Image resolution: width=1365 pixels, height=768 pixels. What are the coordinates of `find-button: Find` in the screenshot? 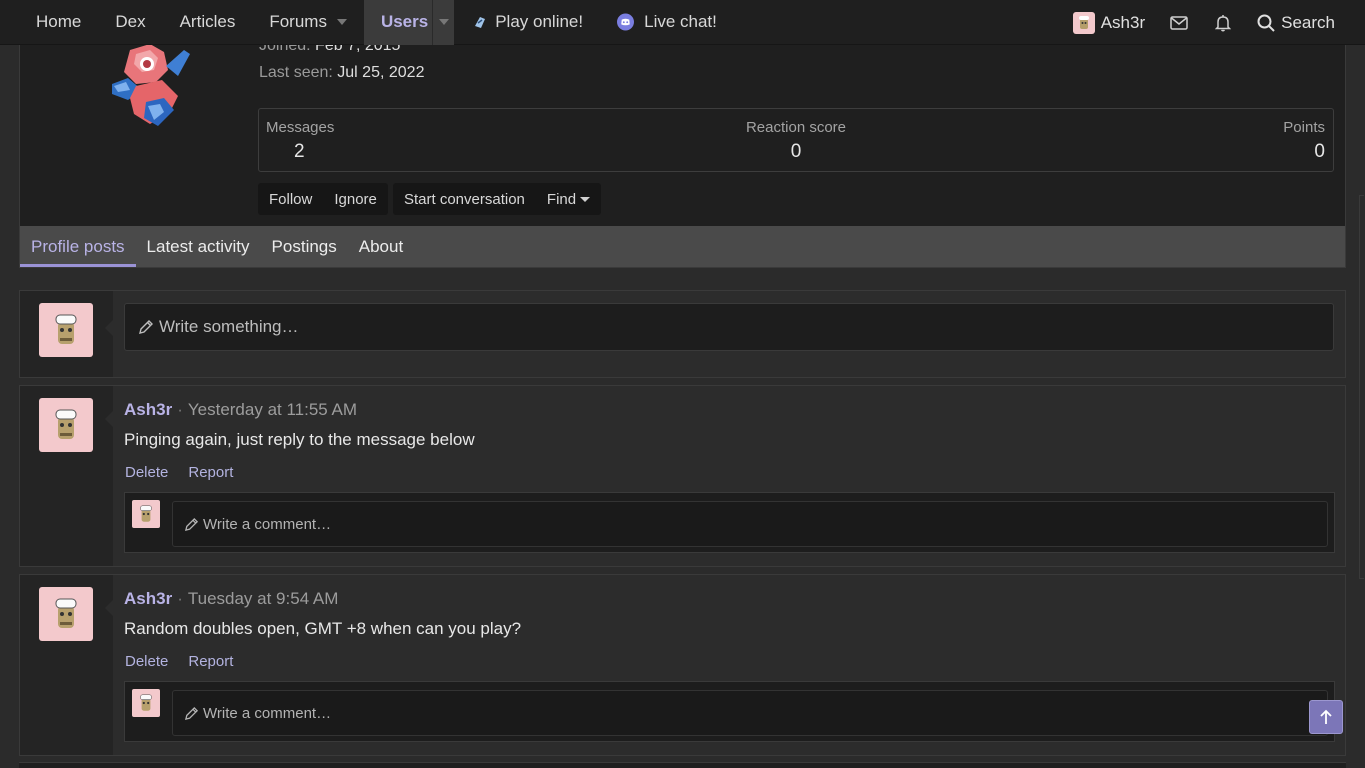 It's located at (568, 199).